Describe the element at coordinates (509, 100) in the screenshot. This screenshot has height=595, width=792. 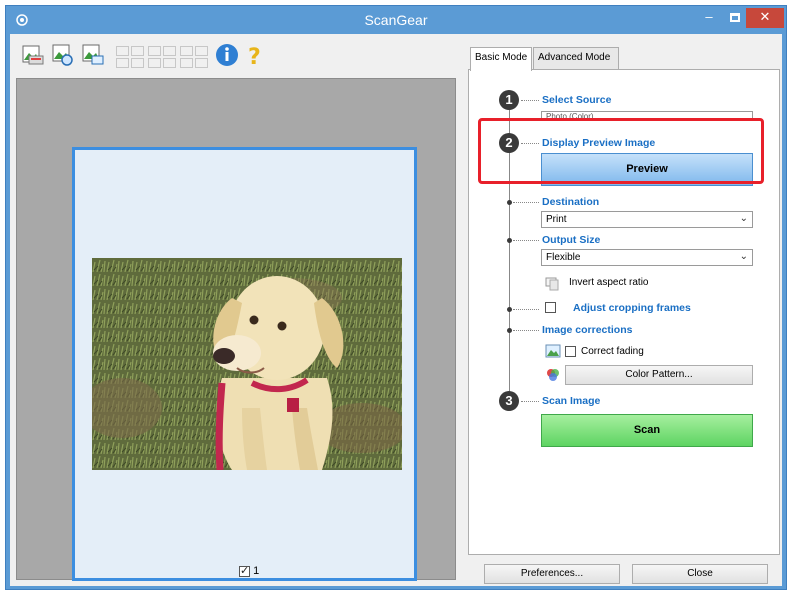
I see `step-1-icon: 1` at that location.